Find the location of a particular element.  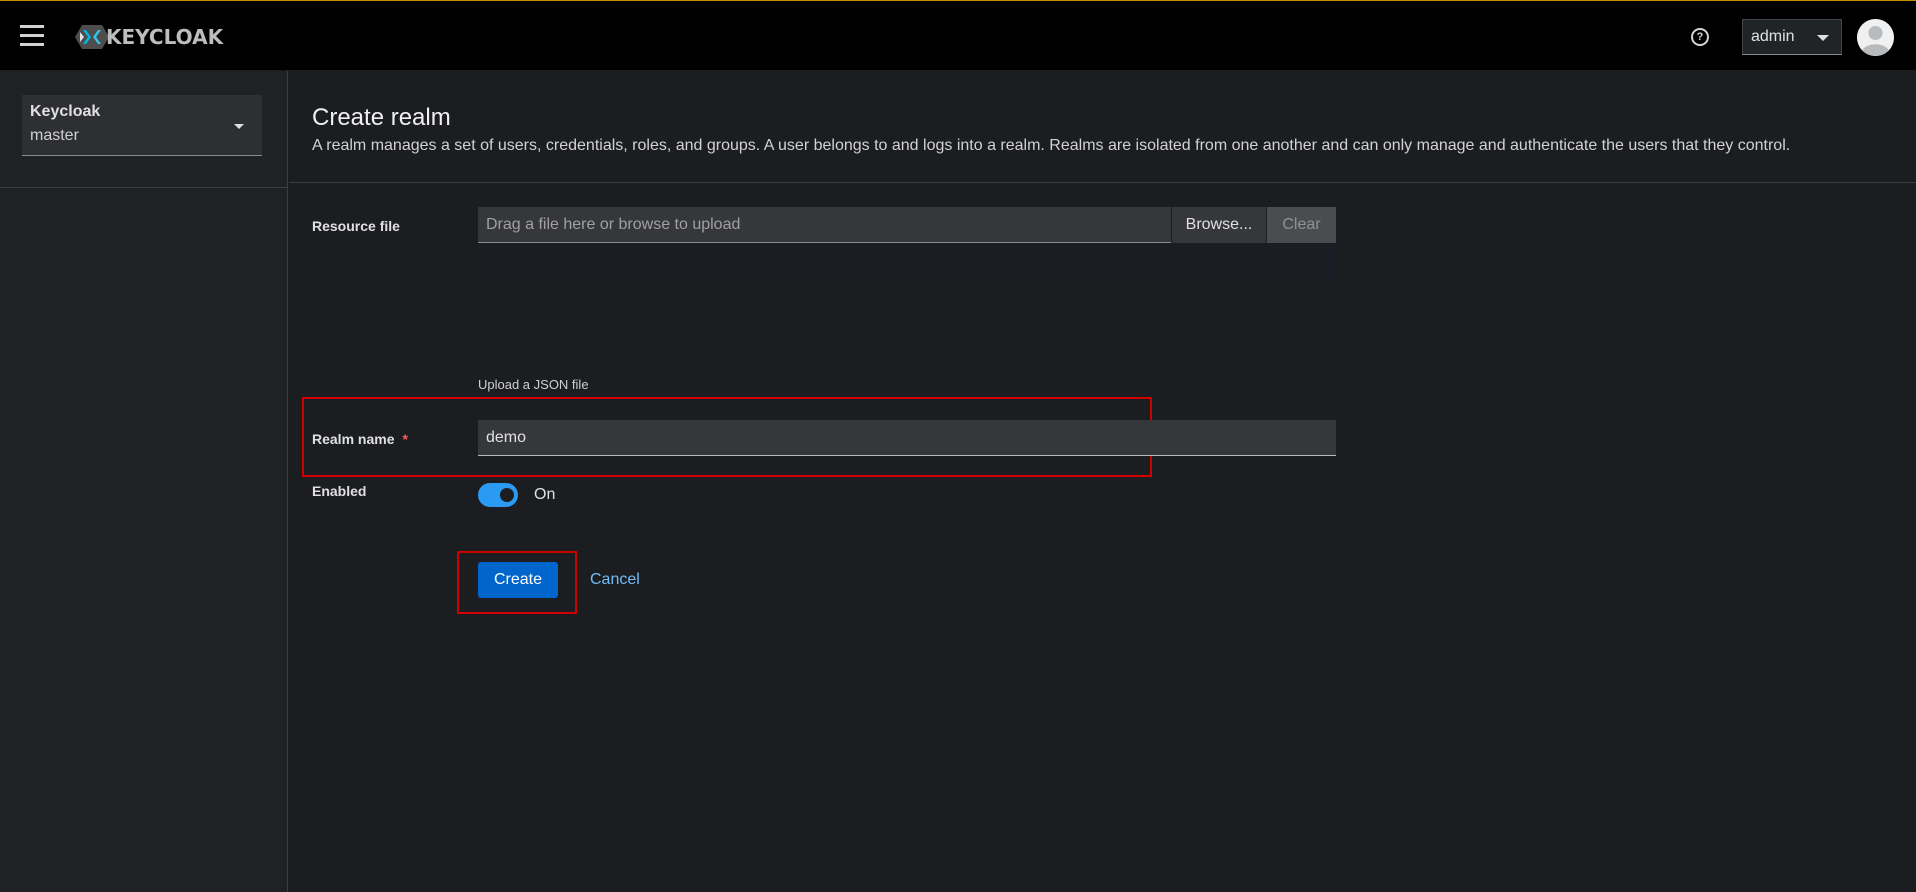

help-icon: ? is located at coordinates (1700, 37).